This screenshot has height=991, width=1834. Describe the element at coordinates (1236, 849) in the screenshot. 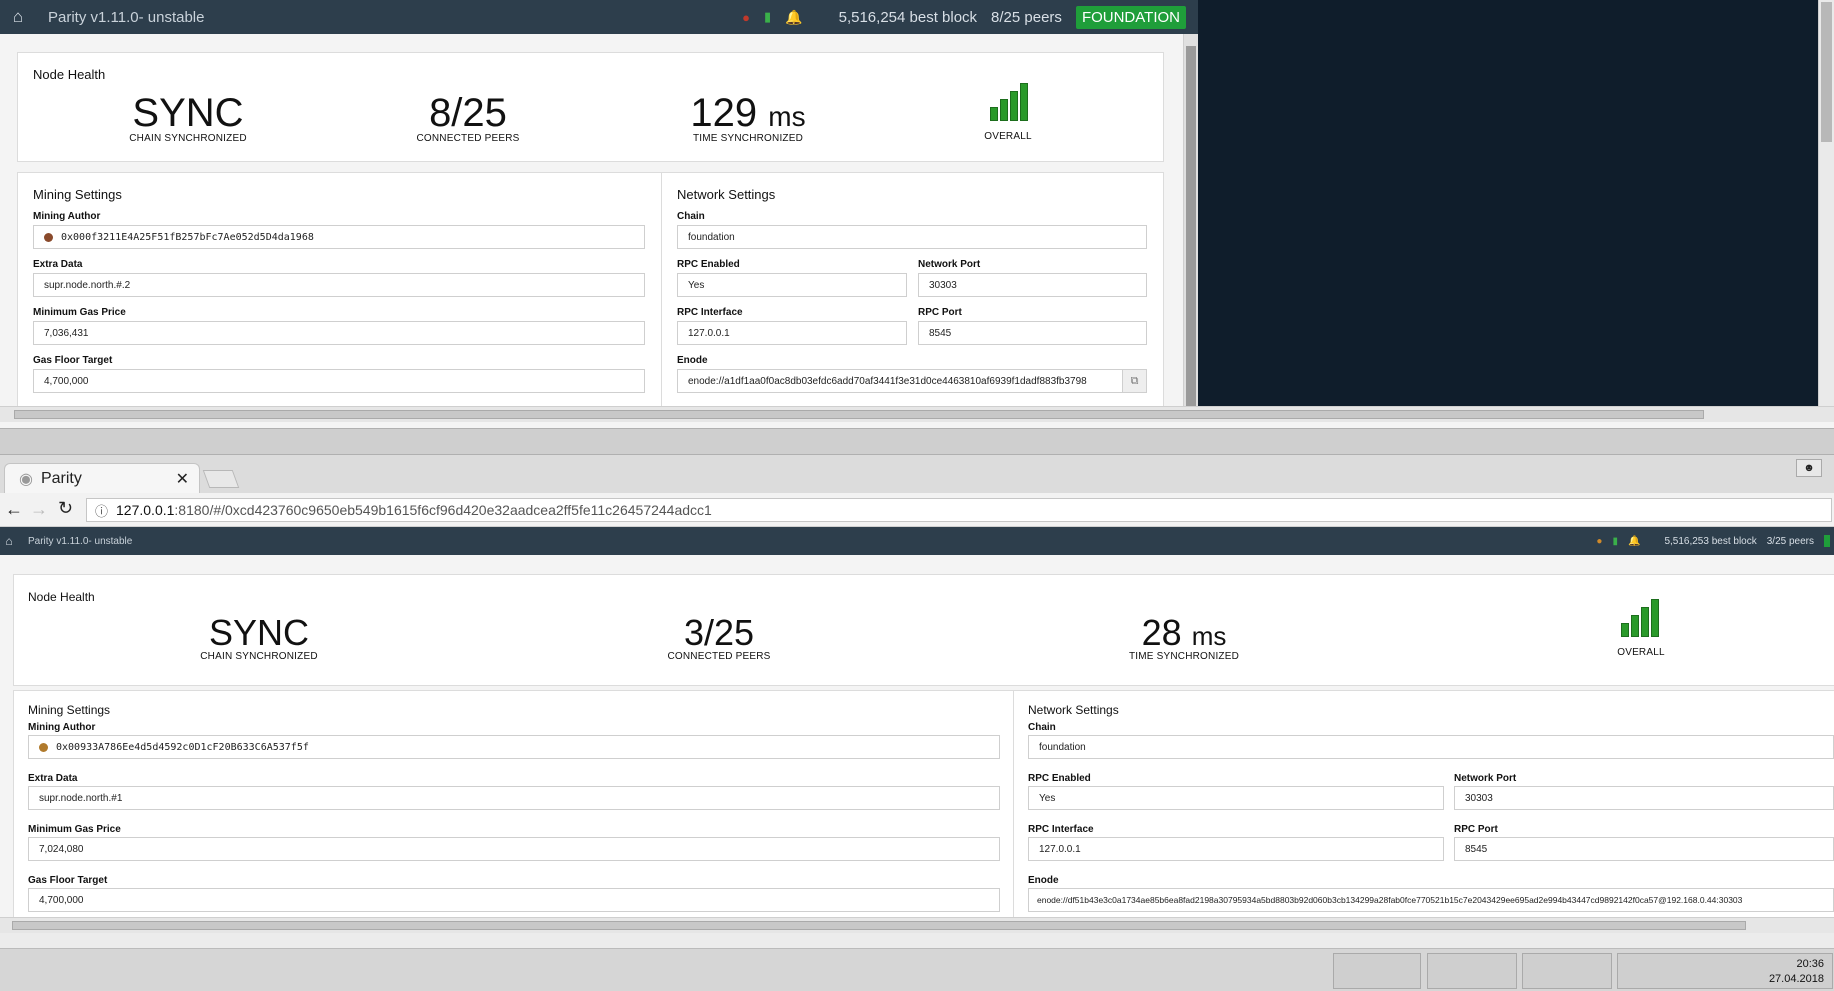

I see `bottom-rpc-interface-field: 127.0.0.1` at that location.